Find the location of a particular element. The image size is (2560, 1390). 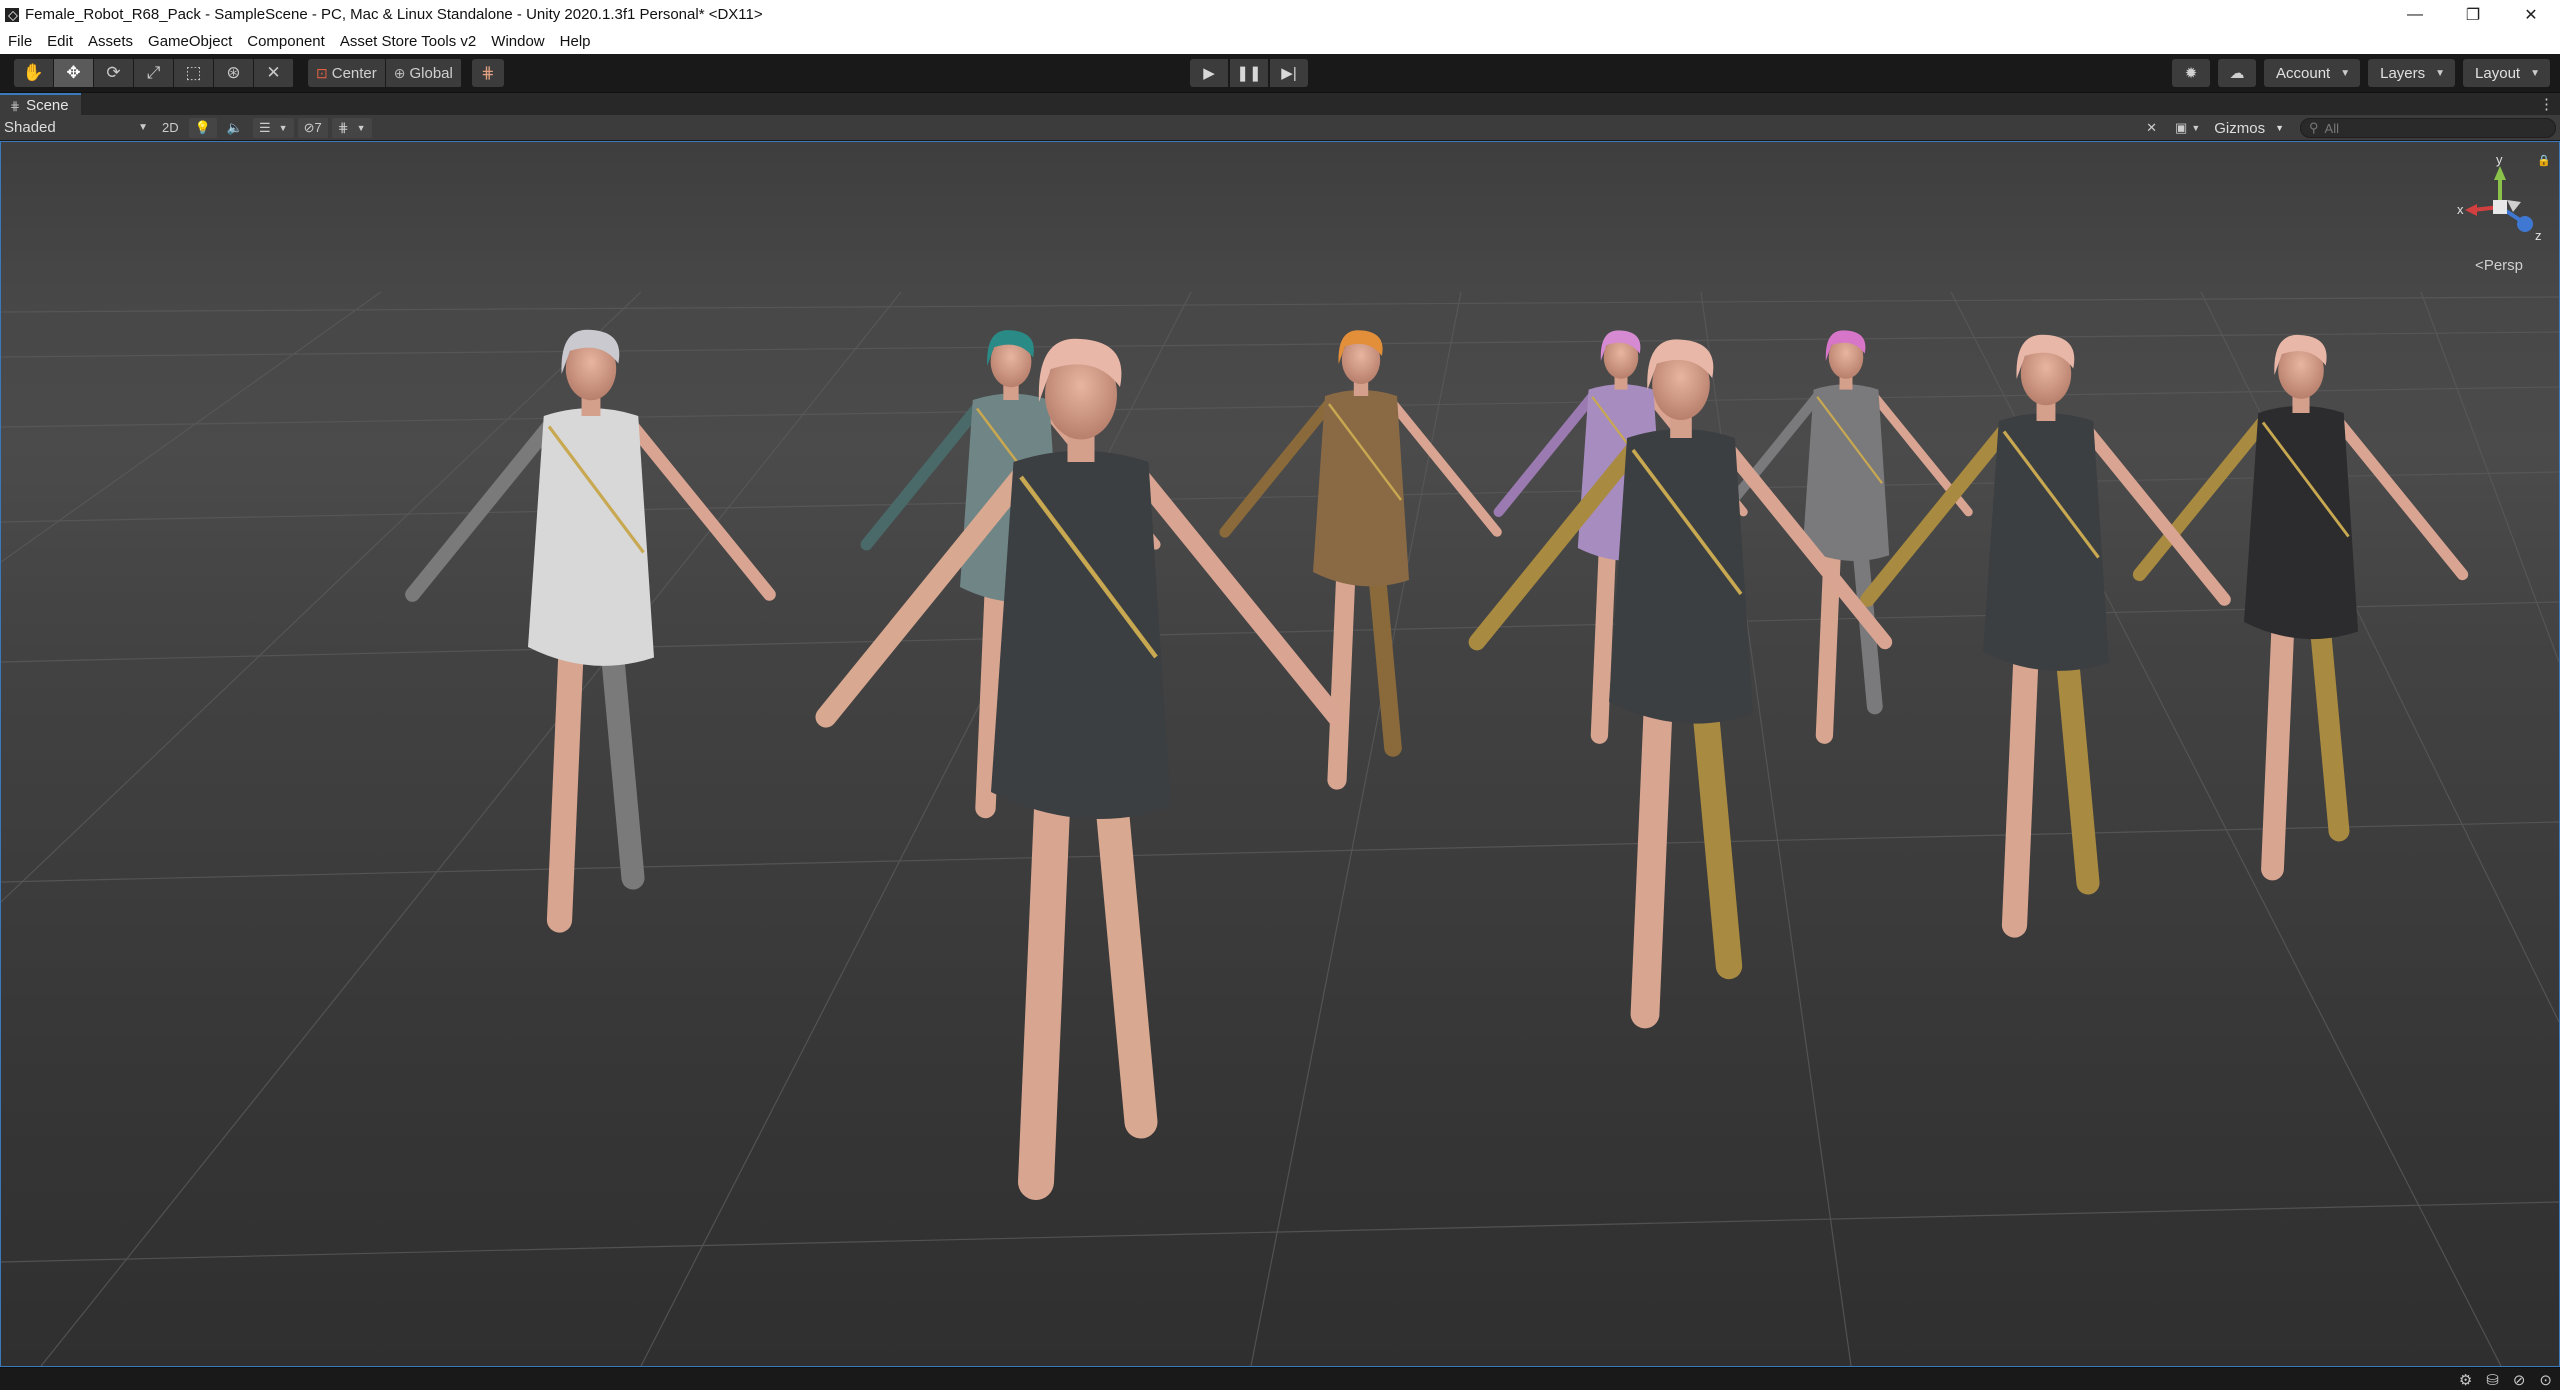

eye-slash-icon: ⊘ is located at coordinates (309, 127).